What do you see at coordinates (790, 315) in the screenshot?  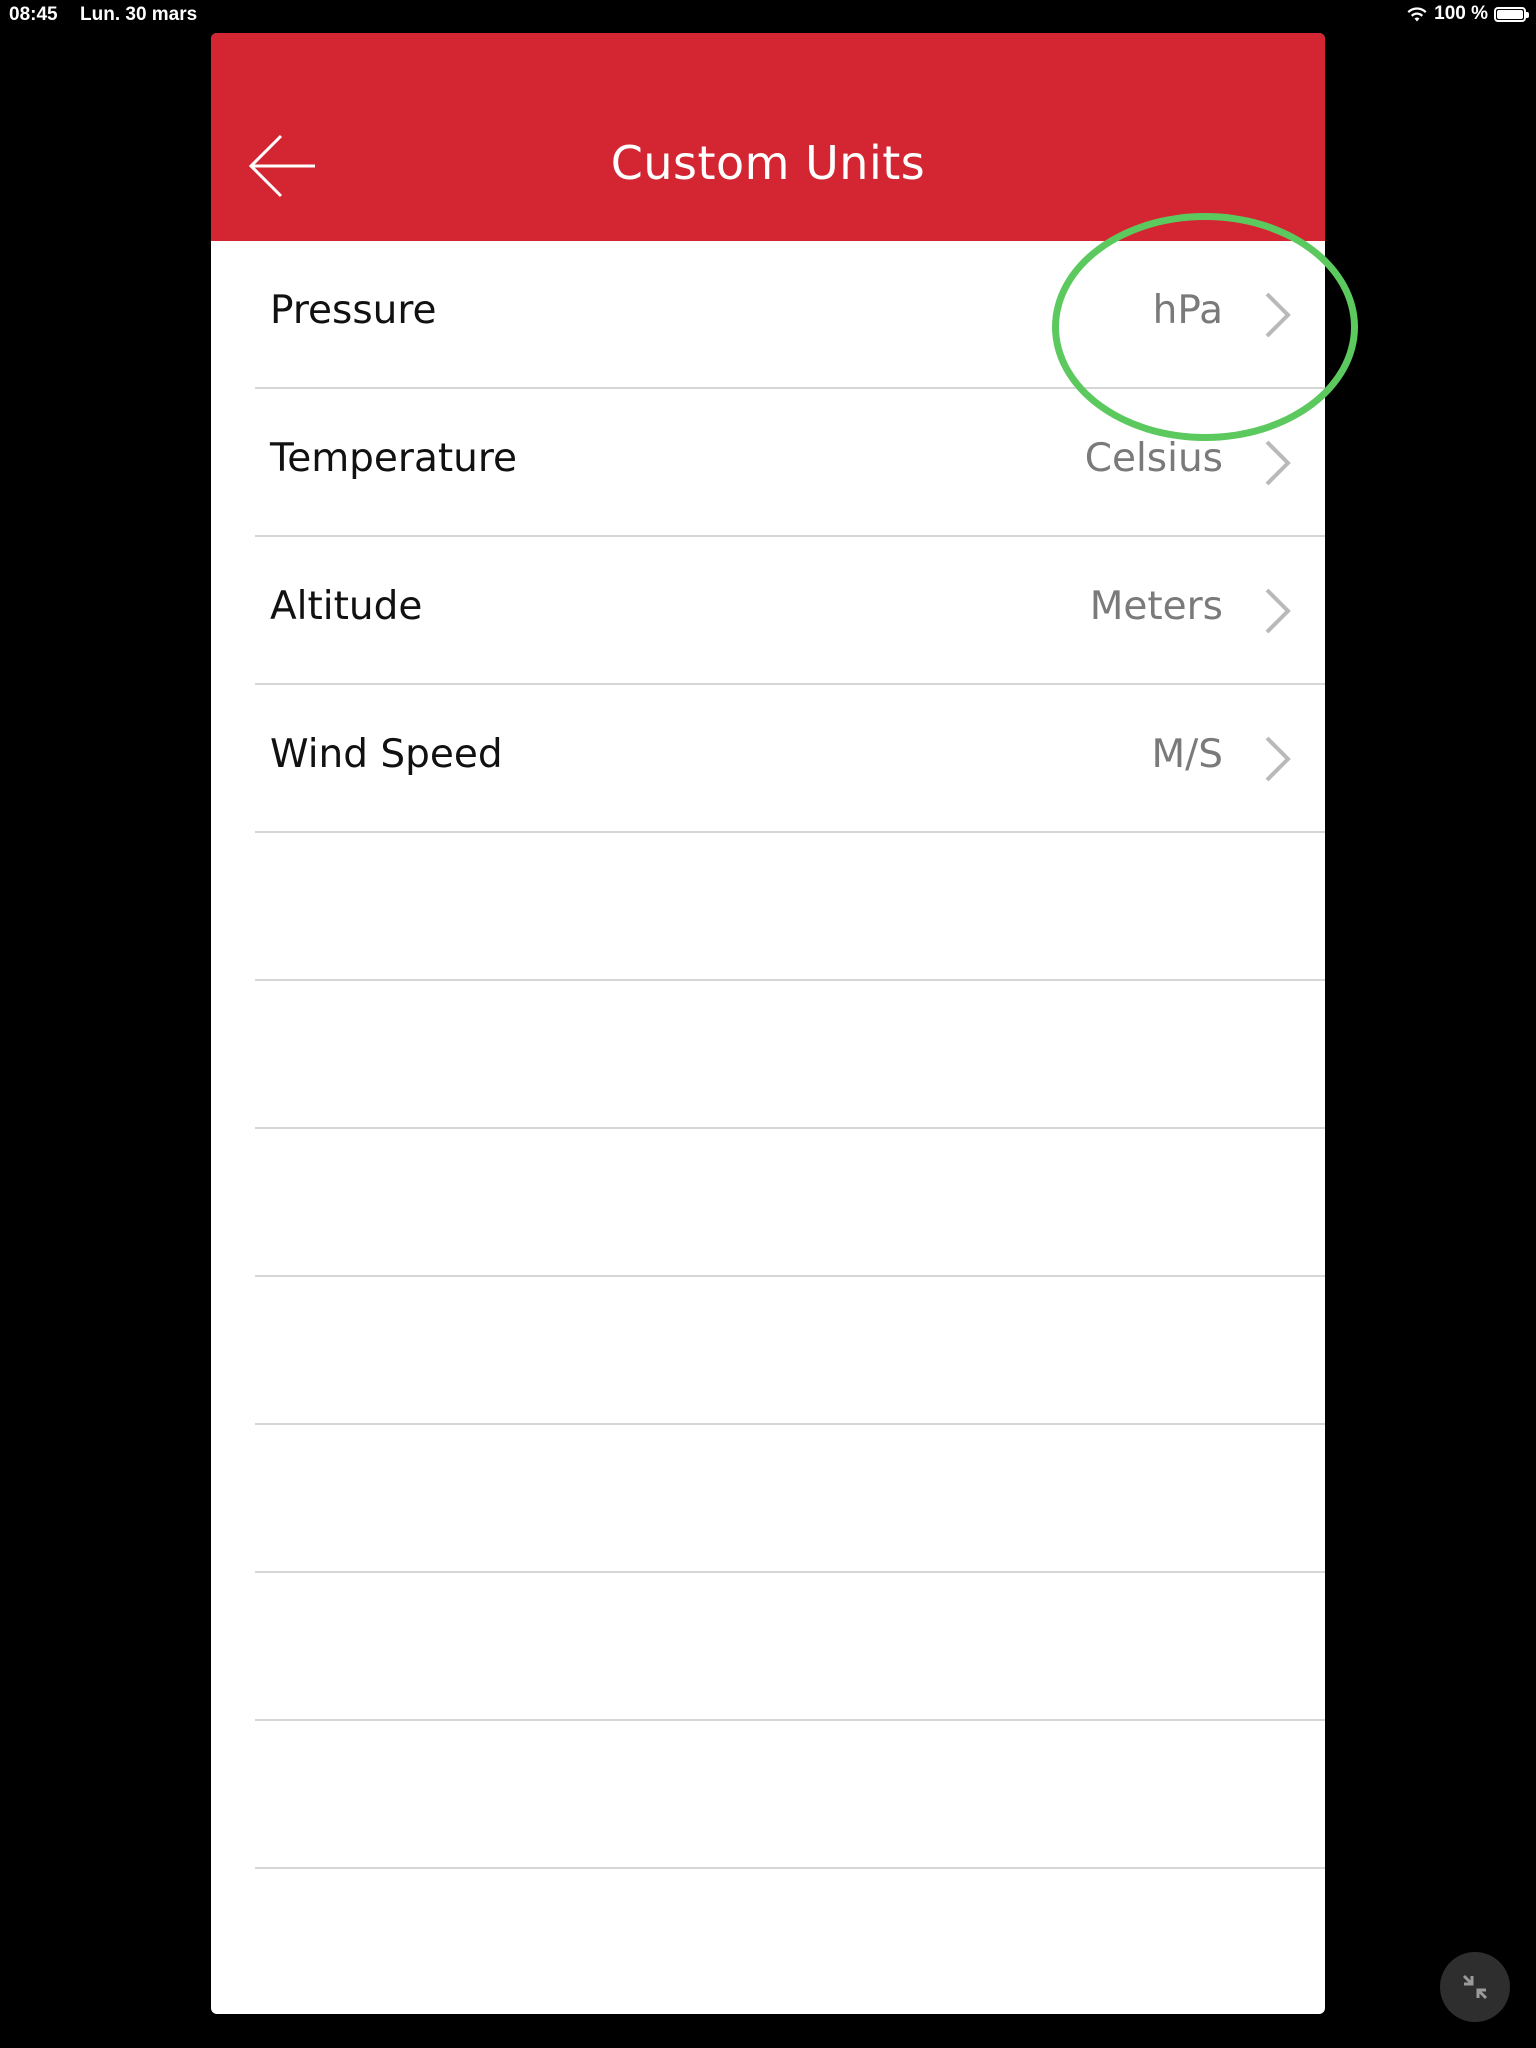 I see `setting-row-pressure: Pressure hPa` at bounding box center [790, 315].